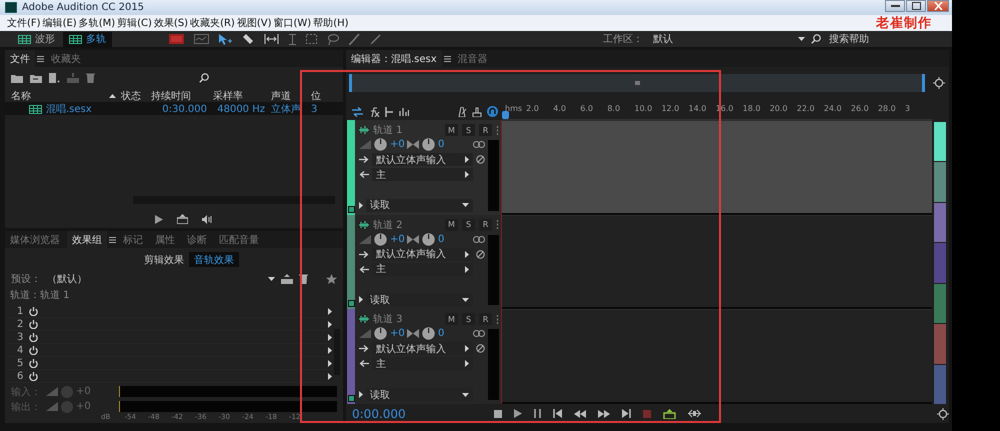 This screenshot has width=1000, height=431. Describe the element at coordinates (271, 39) in the screenshot. I see `time-select-icon` at that location.